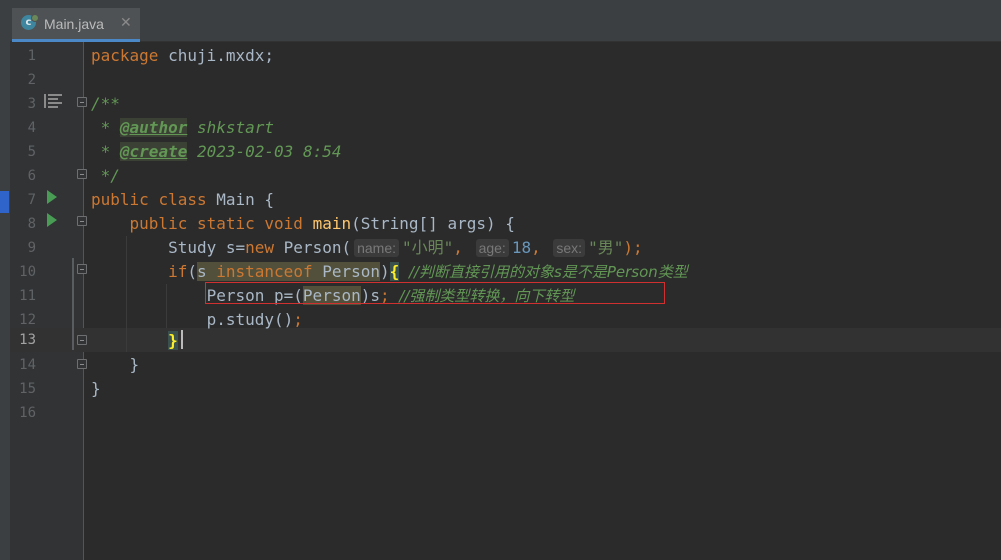  I want to click on doc-author-value: shkstart, so click(231, 127).